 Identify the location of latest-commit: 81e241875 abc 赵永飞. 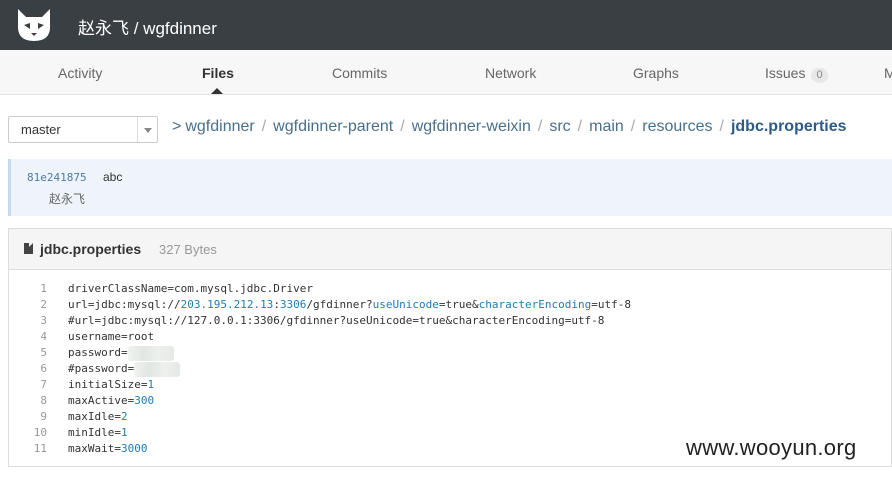
(450, 187).